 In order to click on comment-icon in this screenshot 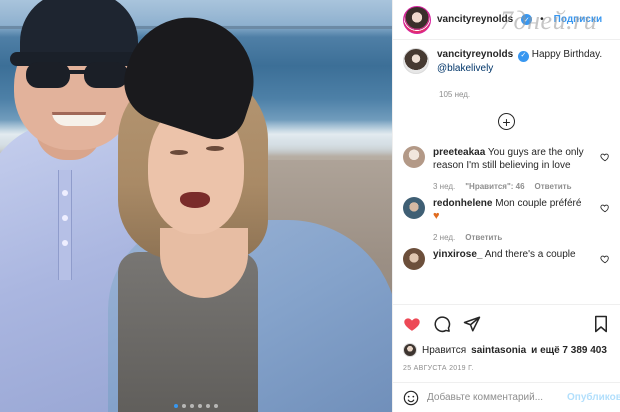, I will do `click(442, 324)`.